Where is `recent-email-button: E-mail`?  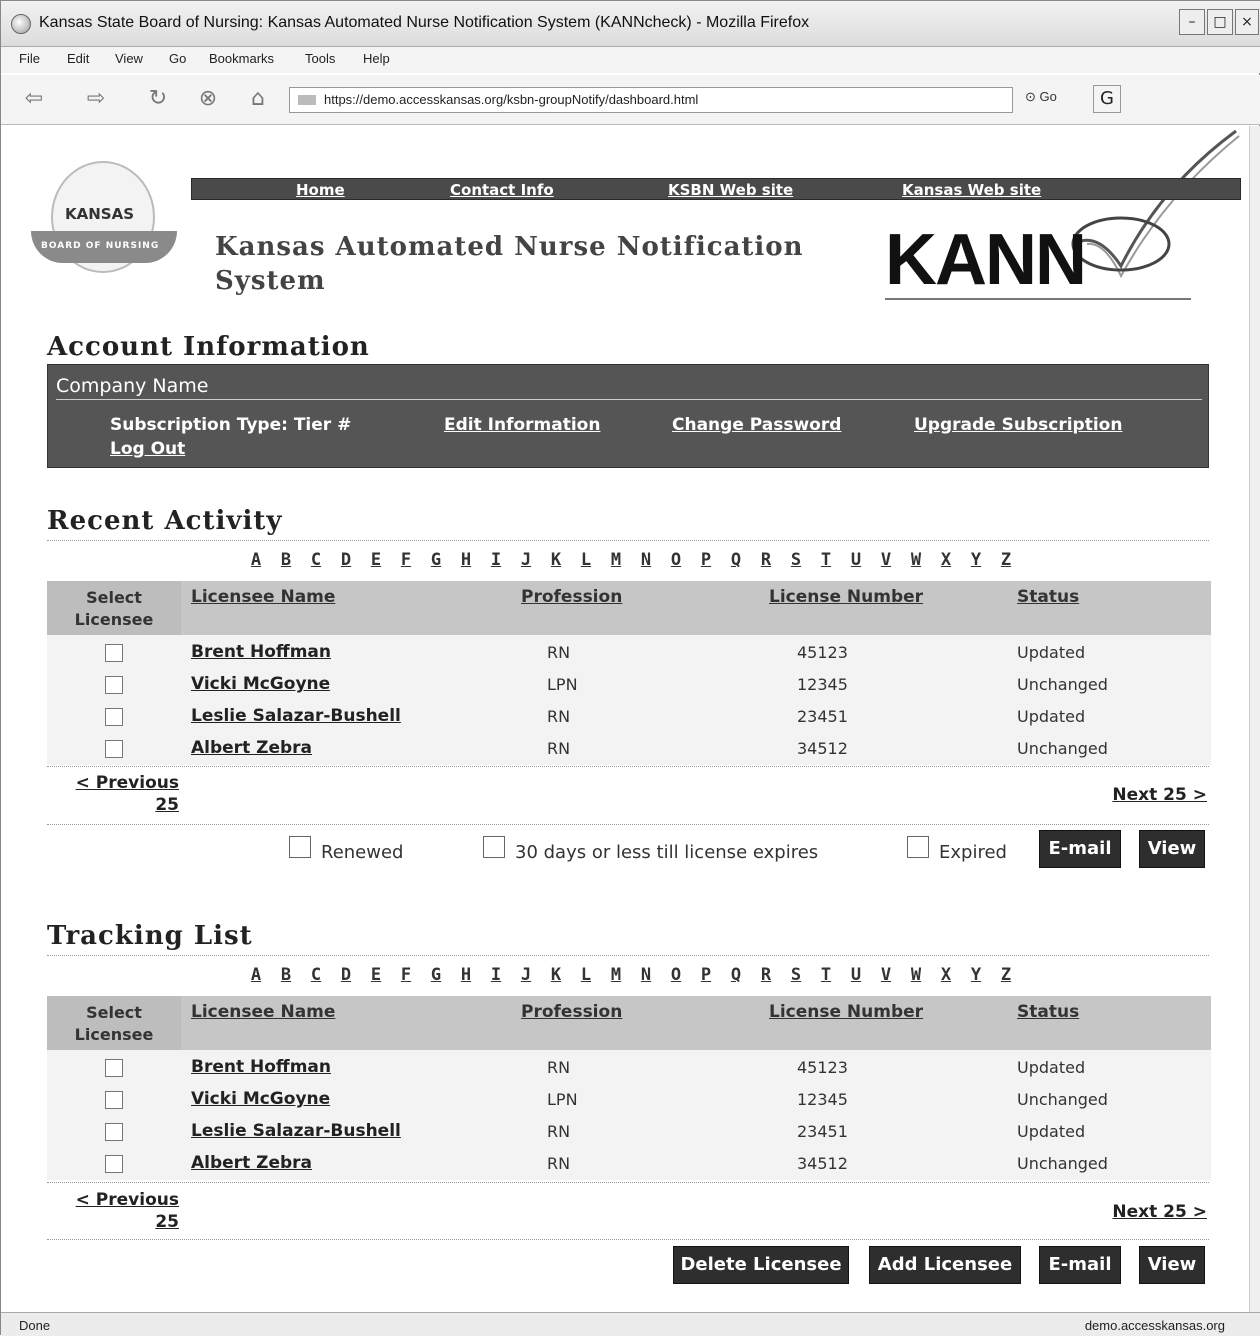 recent-email-button: E-mail is located at coordinates (1080, 849).